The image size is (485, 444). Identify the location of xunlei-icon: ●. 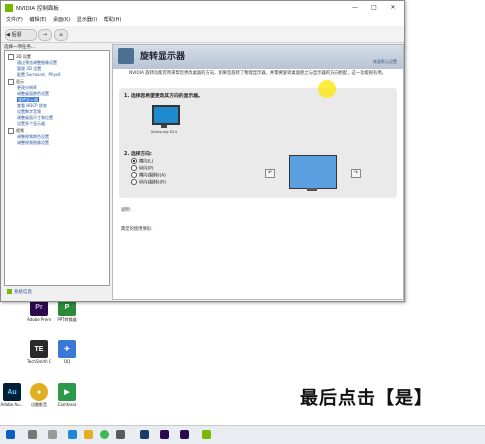
(39, 392).